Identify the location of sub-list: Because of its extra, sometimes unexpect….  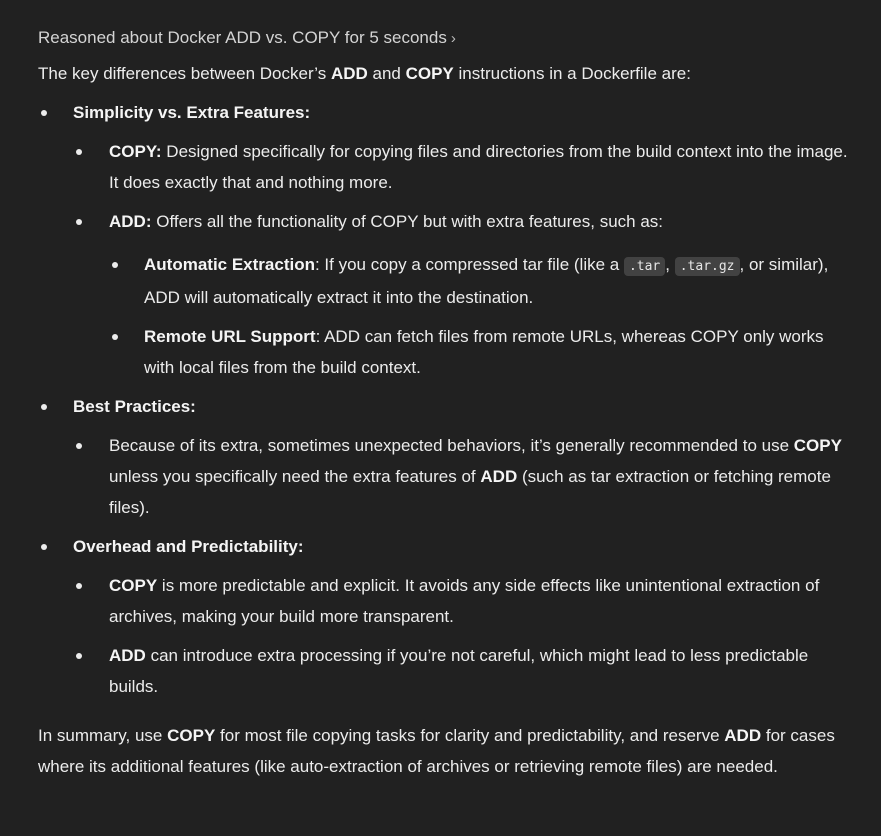
(462, 476).